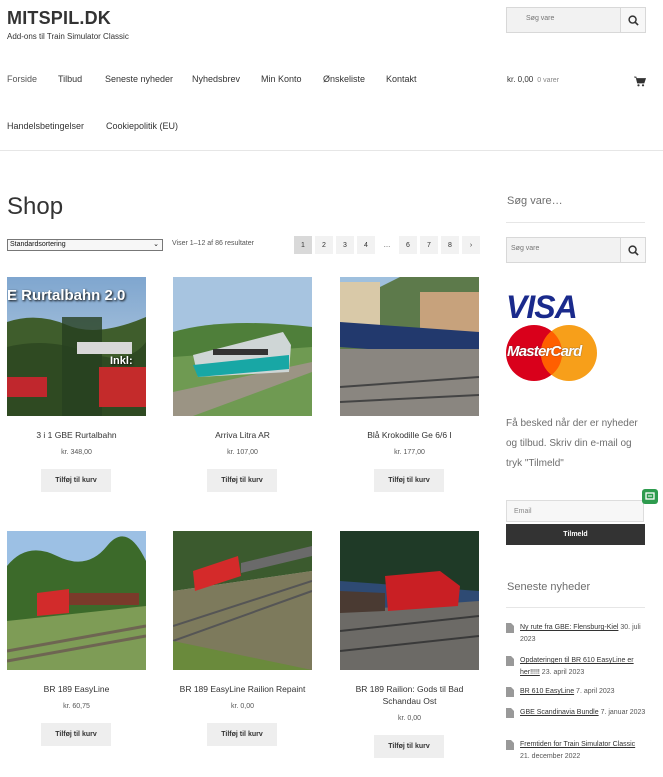 This screenshot has width=663, height=777. What do you see at coordinates (575, 511) in the screenshot?
I see `email-field: Email` at bounding box center [575, 511].